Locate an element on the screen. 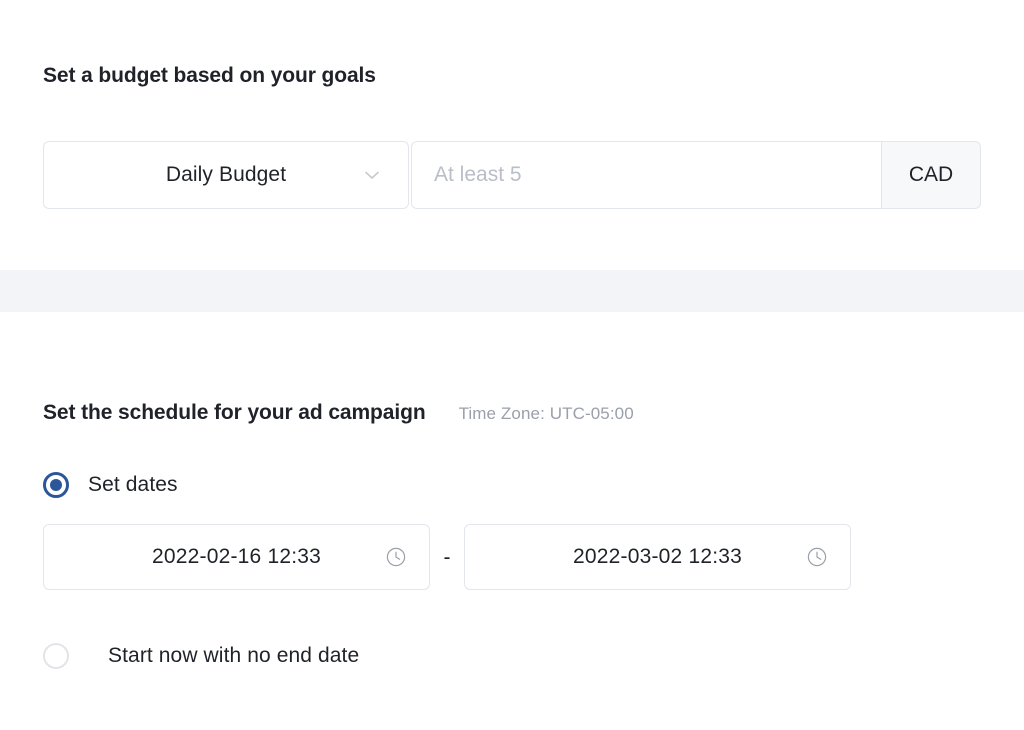 This screenshot has height=730, width=1024. radio-label-start-now: Start now with no end date is located at coordinates (234, 655).